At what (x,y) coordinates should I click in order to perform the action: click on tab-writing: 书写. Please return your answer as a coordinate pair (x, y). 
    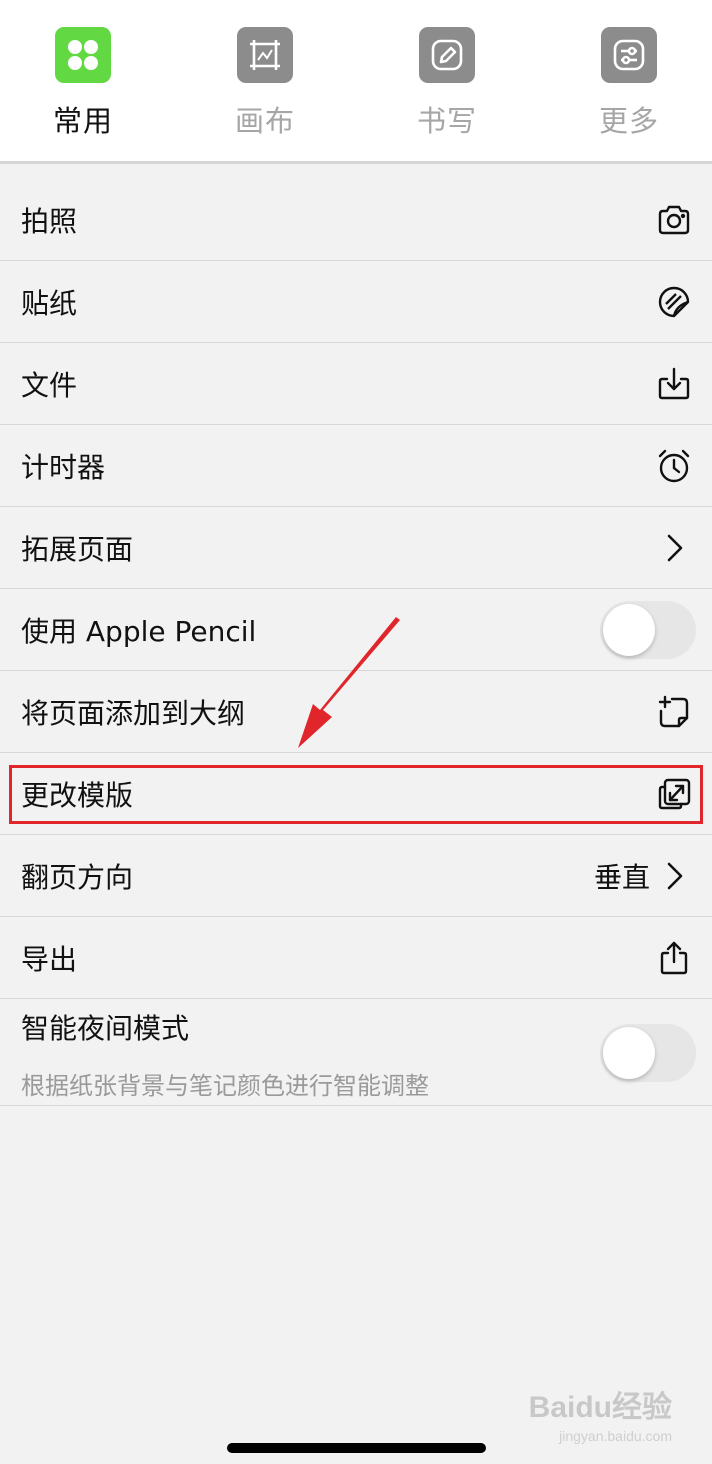
    Looking at the image, I should click on (447, 87).